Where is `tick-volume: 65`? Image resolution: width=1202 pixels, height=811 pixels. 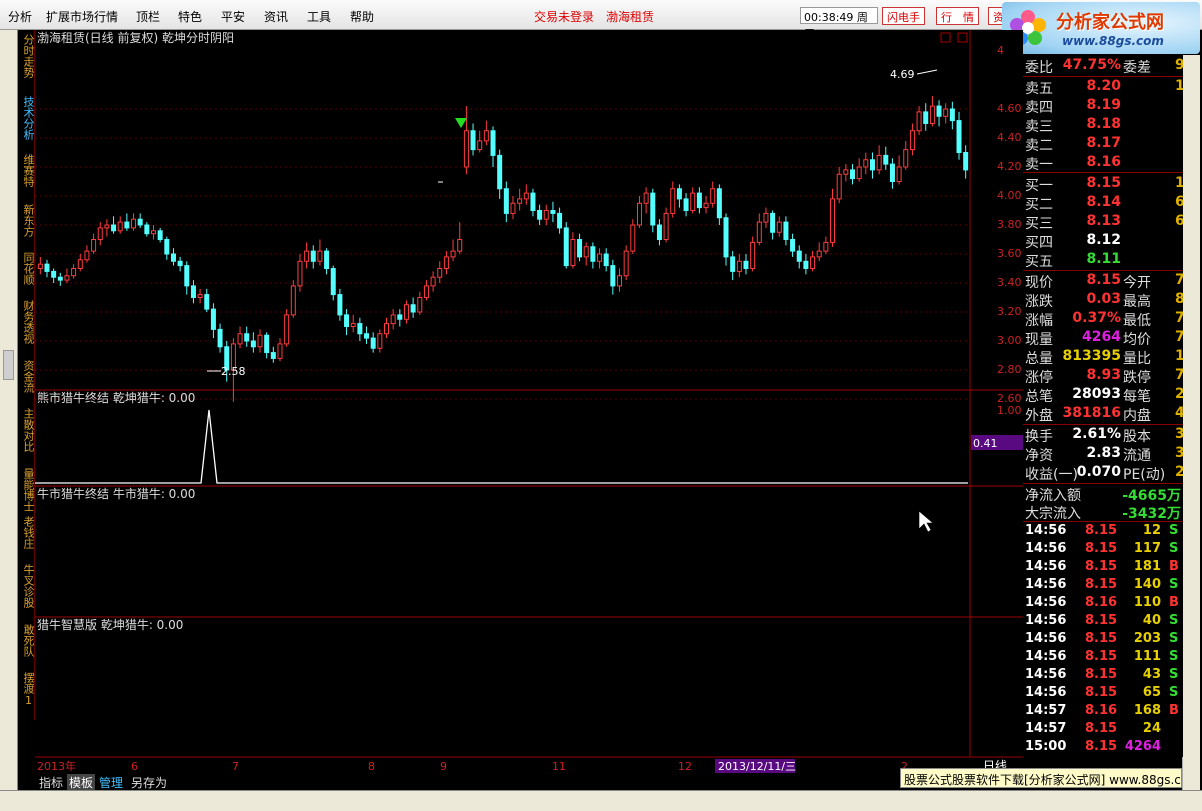 tick-volume: 65 is located at coordinates (1151, 692).